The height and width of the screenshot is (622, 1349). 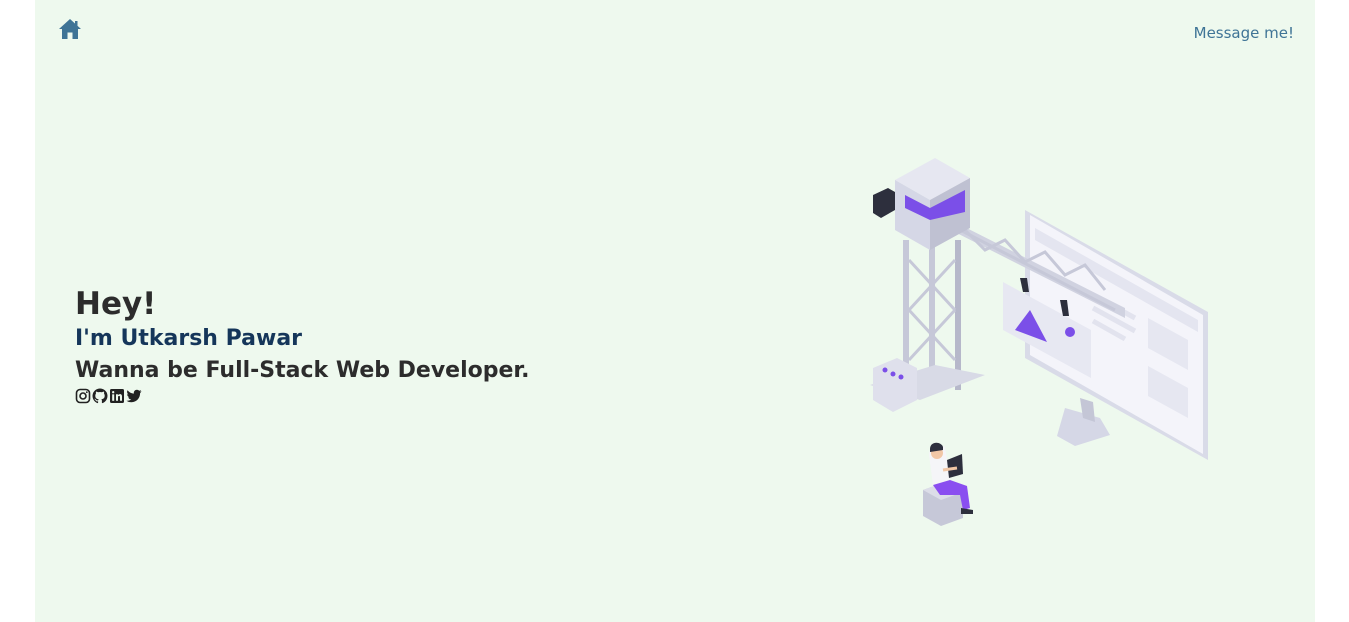 I want to click on developer-figure, so click(x=948, y=484).